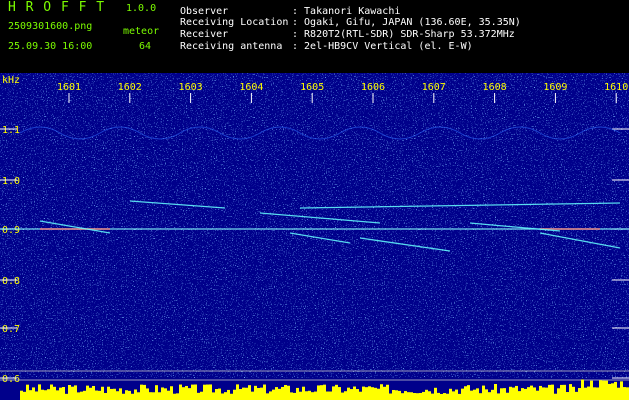 The width and height of the screenshot is (629, 400). Describe the element at coordinates (50, 26) in the screenshot. I see `file-name: 2509301600.png` at that location.